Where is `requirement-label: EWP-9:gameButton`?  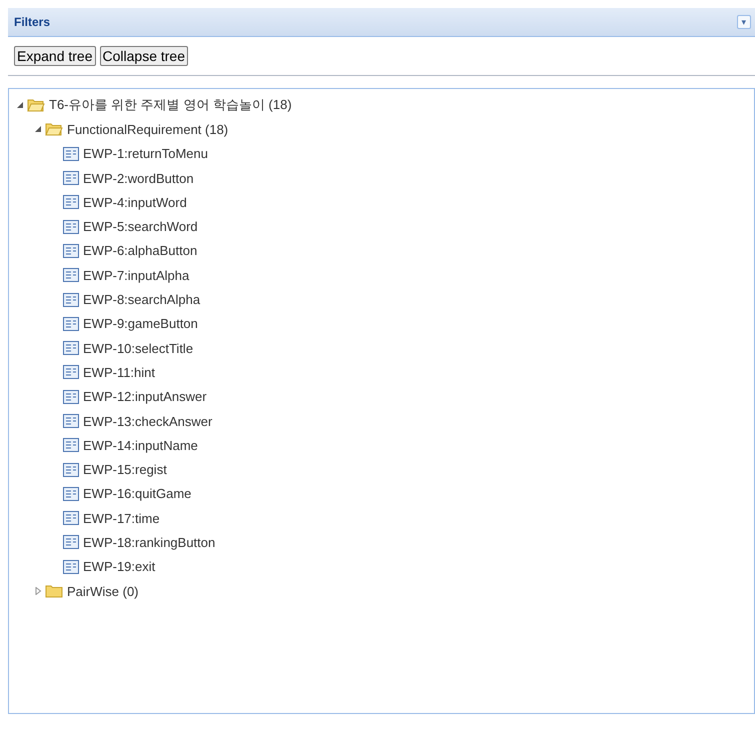
requirement-label: EWP-9:gameButton is located at coordinates (139, 324).